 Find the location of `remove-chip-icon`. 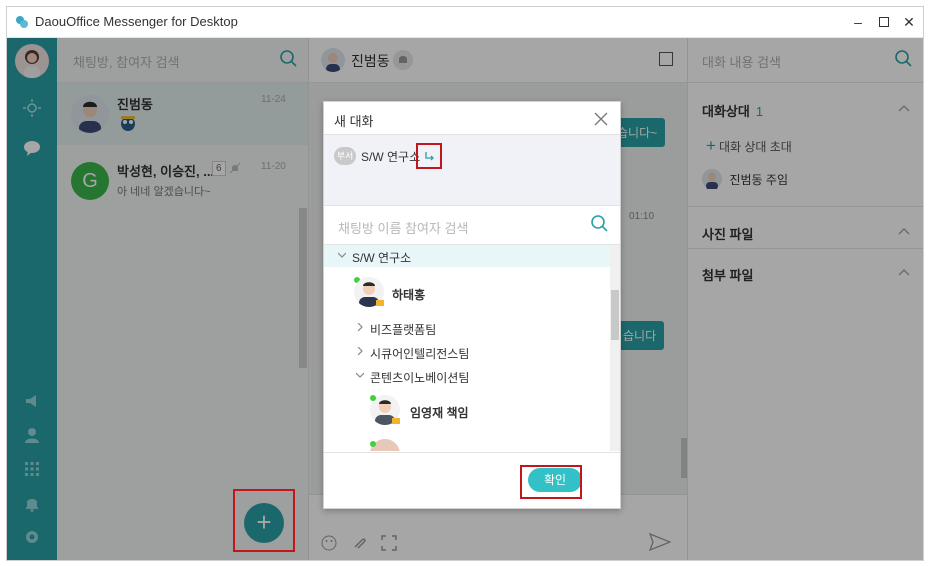

remove-chip-icon is located at coordinates (429, 156).